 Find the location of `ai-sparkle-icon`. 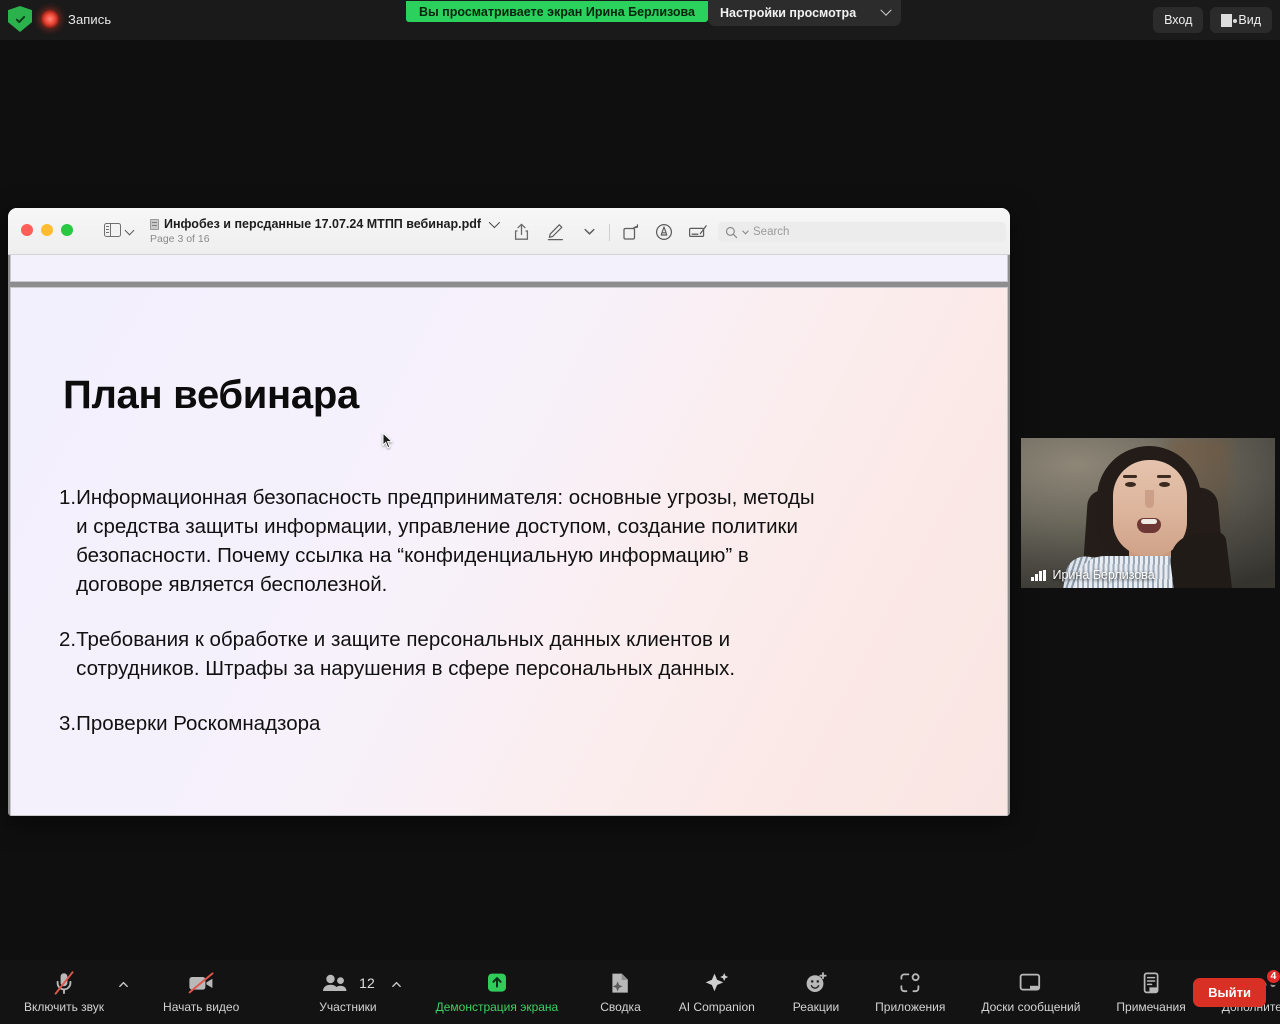

ai-sparkle-icon is located at coordinates (717, 983).